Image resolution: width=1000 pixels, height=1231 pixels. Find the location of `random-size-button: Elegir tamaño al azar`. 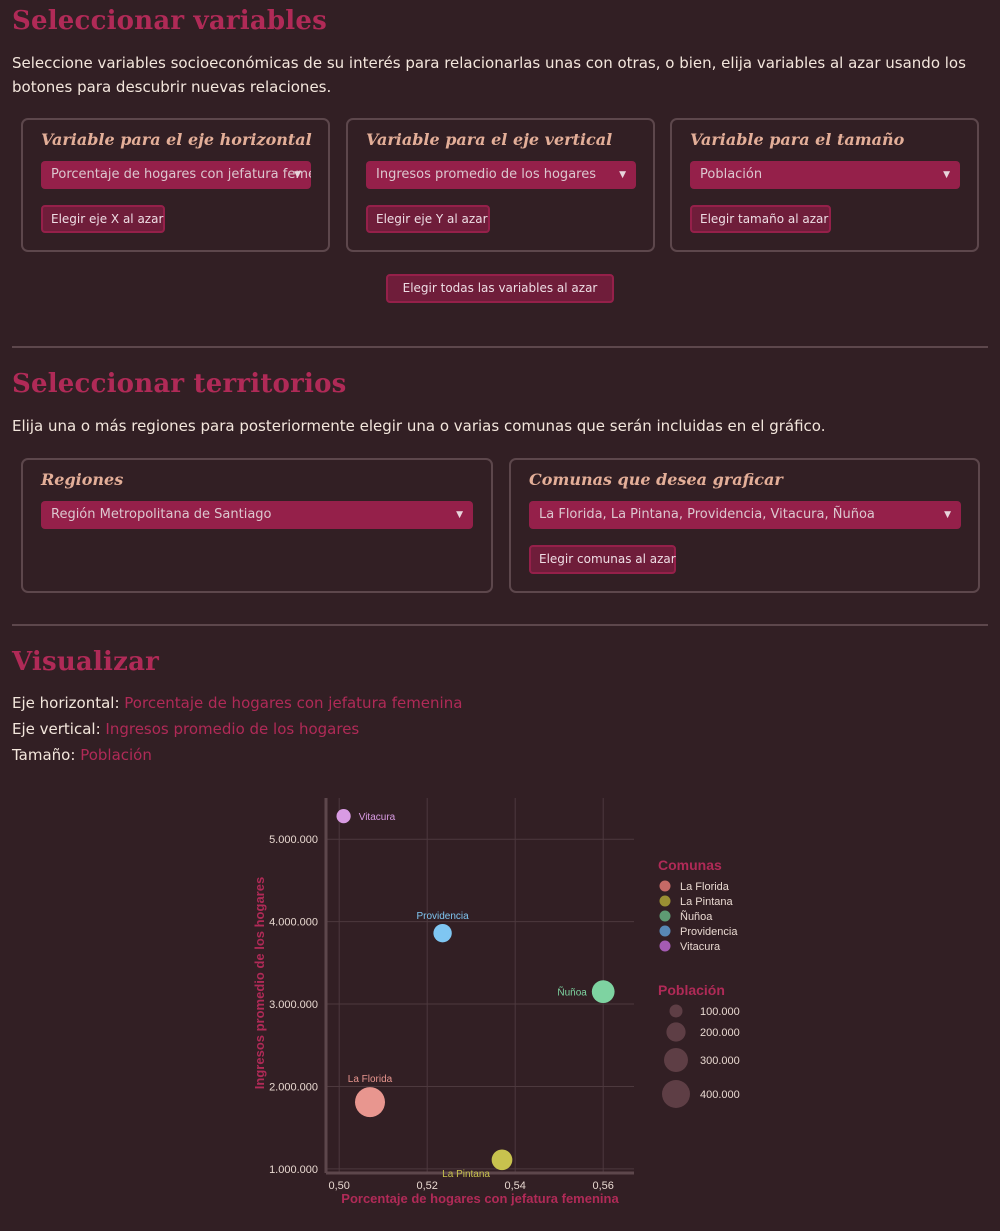

random-size-button: Elegir tamaño al azar is located at coordinates (760, 219).